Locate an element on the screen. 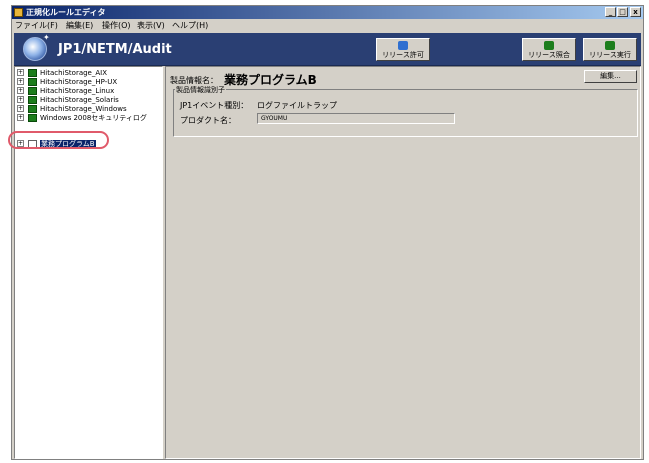  release-permit-button: リリース許可 is located at coordinates (403, 49).